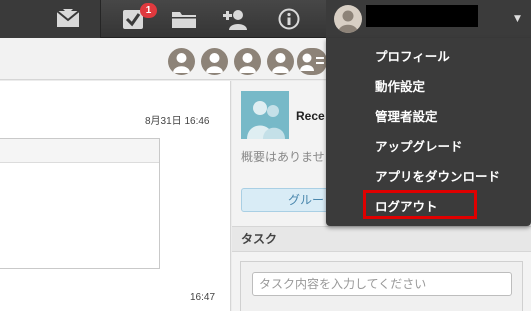 The image size is (531, 311). Describe the element at coordinates (235, 19) in the screenshot. I see `add-contact-icon` at that location.